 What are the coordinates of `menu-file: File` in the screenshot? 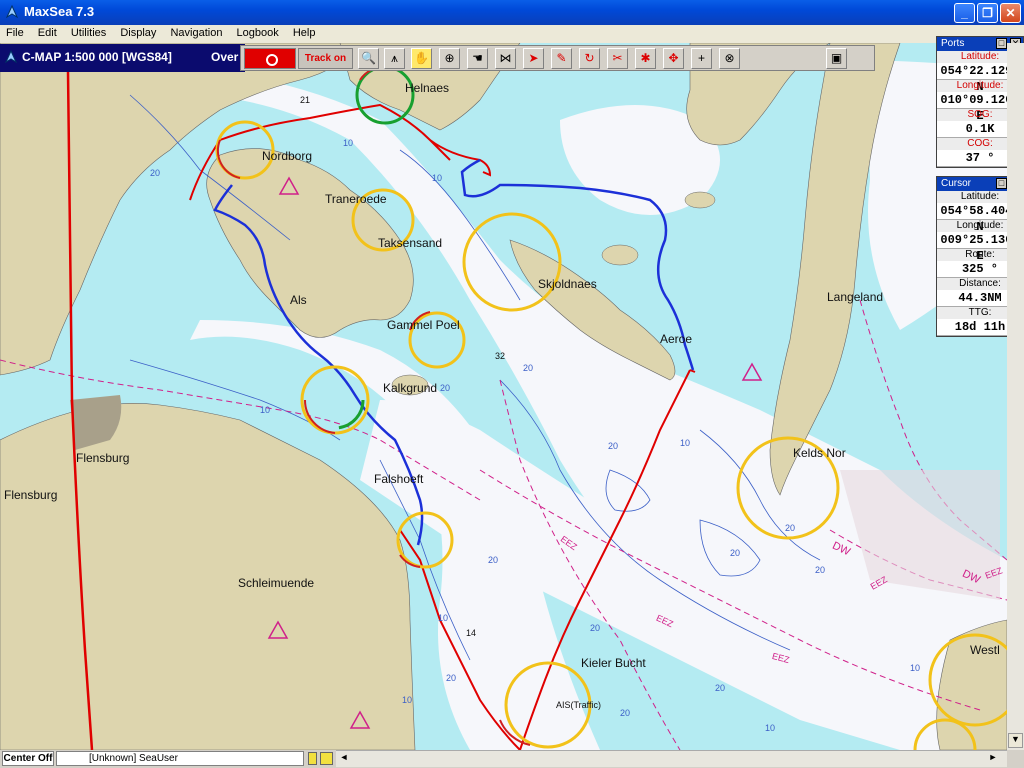 It's located at (14, 32).